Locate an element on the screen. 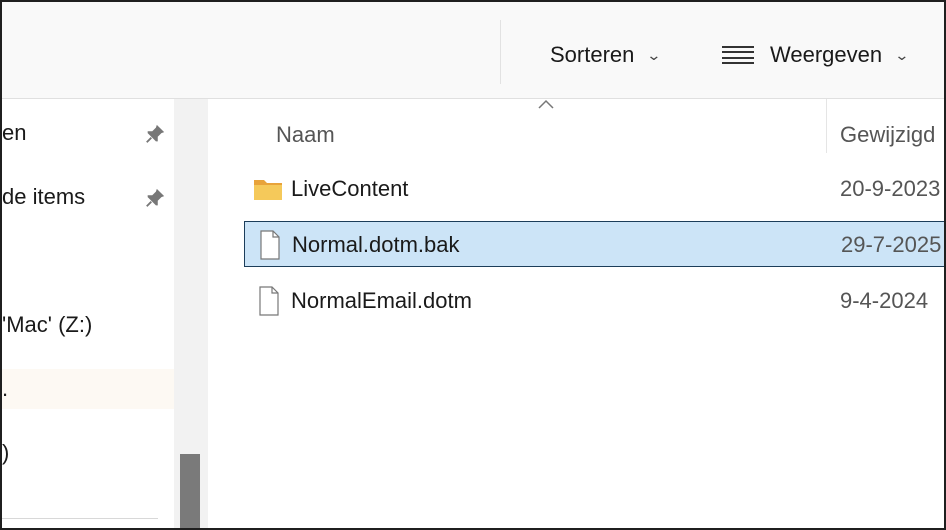 The image size is (946, 530). file-name: LiveContent is located at coordinates (350, 188).